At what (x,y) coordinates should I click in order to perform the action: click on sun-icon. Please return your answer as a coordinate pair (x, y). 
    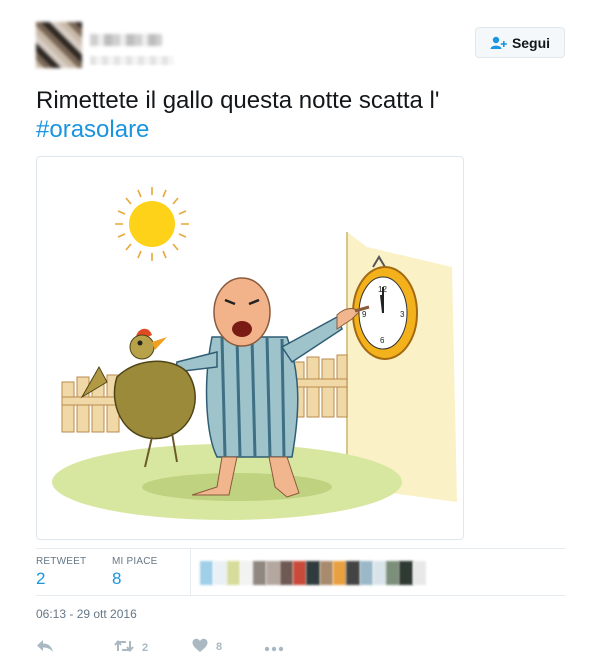
    Looking at the image, I should click on (152, 224).